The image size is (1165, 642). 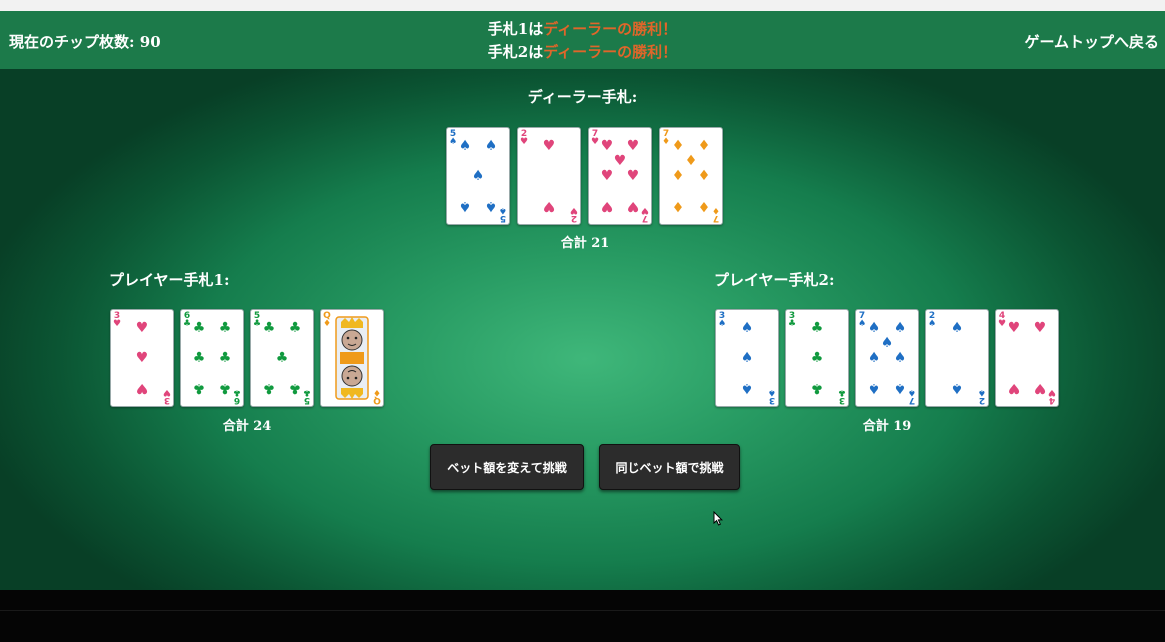 I want to click on window-top-strip, so click(x=582, y=5).